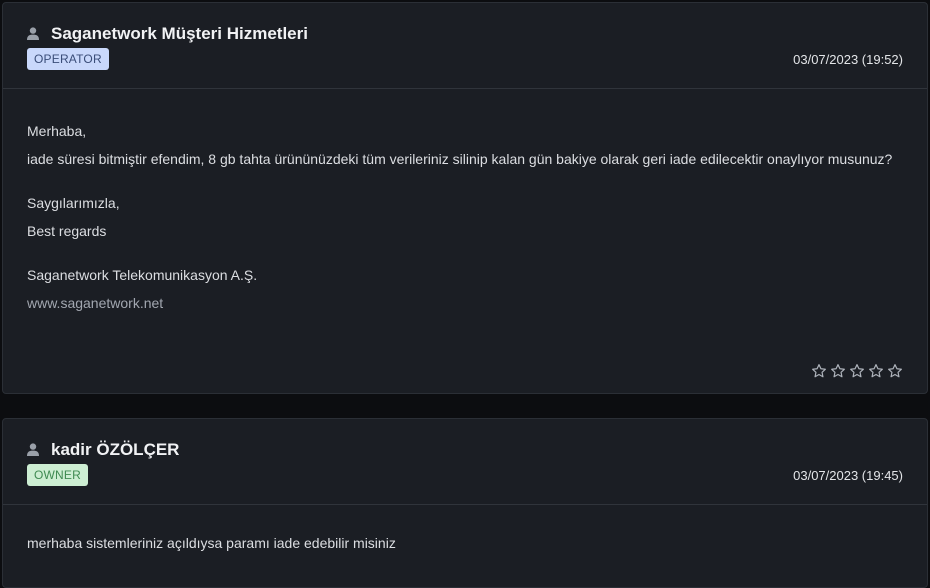 Image resolution: width=930 pixels, height=588 pixels. Describe the element at coordinates (57, 475) in the screenshot. I see `owner-badge: OWNER` at that location.